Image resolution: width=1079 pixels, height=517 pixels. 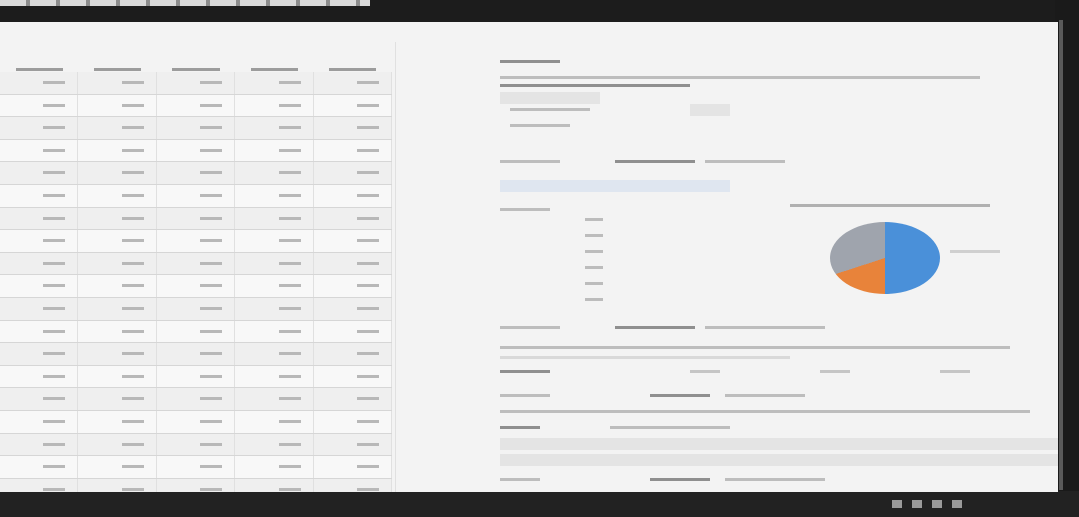 What do you see at coordinates (885, 258) in the screenshot?
I see `pie-chart` at bounding box center [885, 258].